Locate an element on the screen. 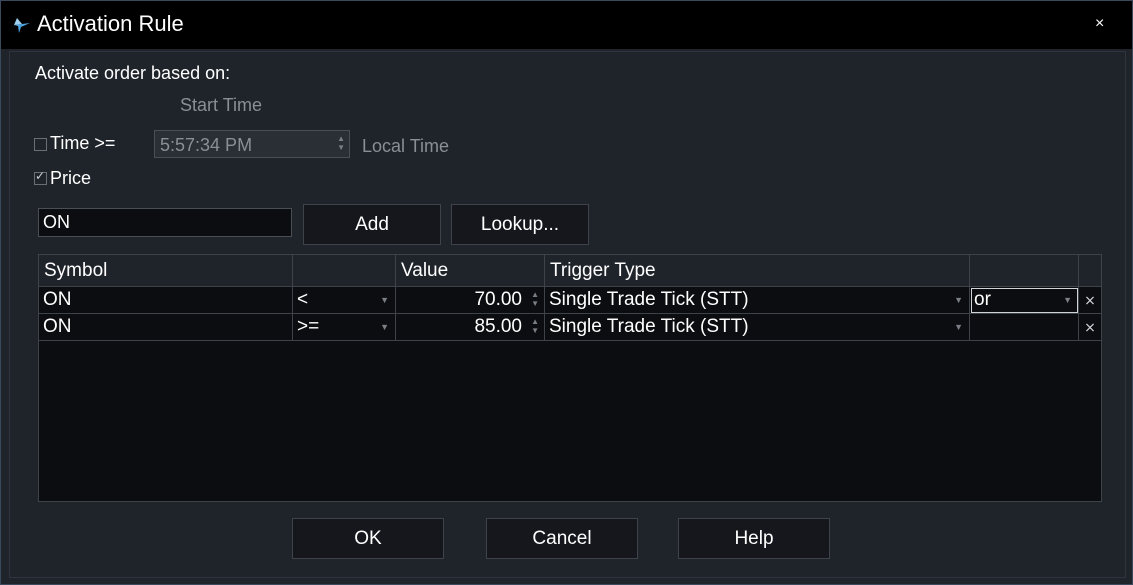  row1-logic: or ▼ is located at coordinates (1024, 300).